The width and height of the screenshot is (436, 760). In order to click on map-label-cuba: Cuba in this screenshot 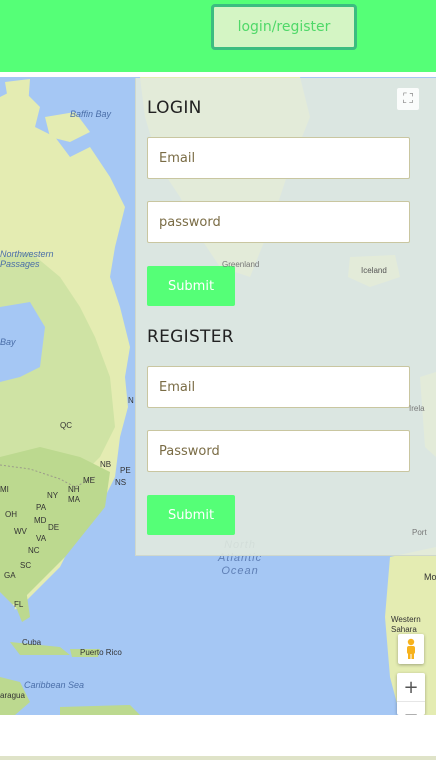, I will do `click(32, 642)`.